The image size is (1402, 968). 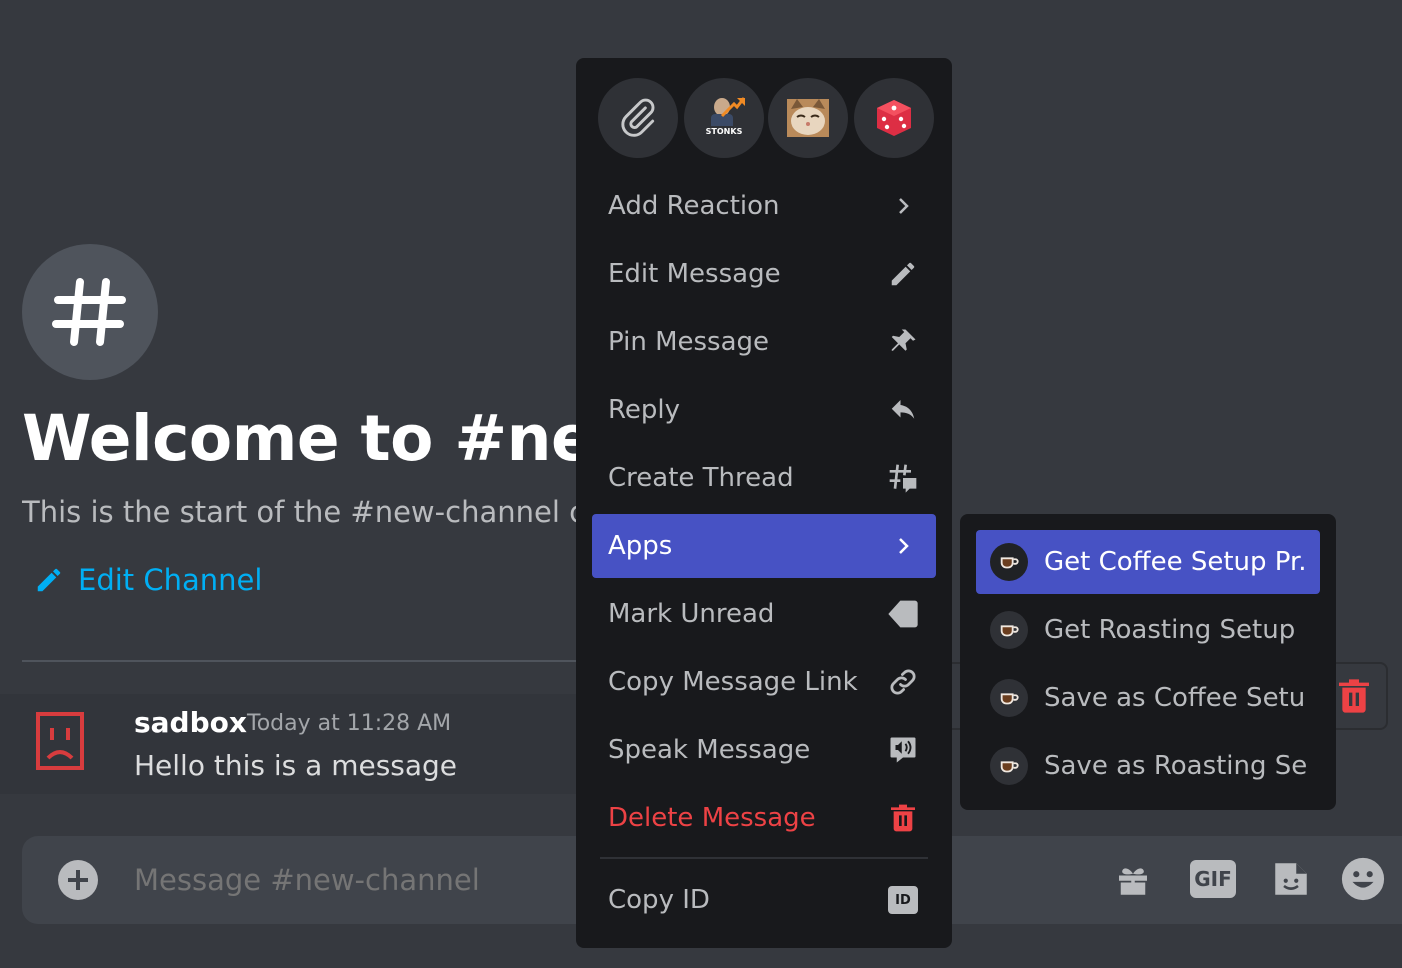 I want to click on thread-icon, so click(x=903, y=478).